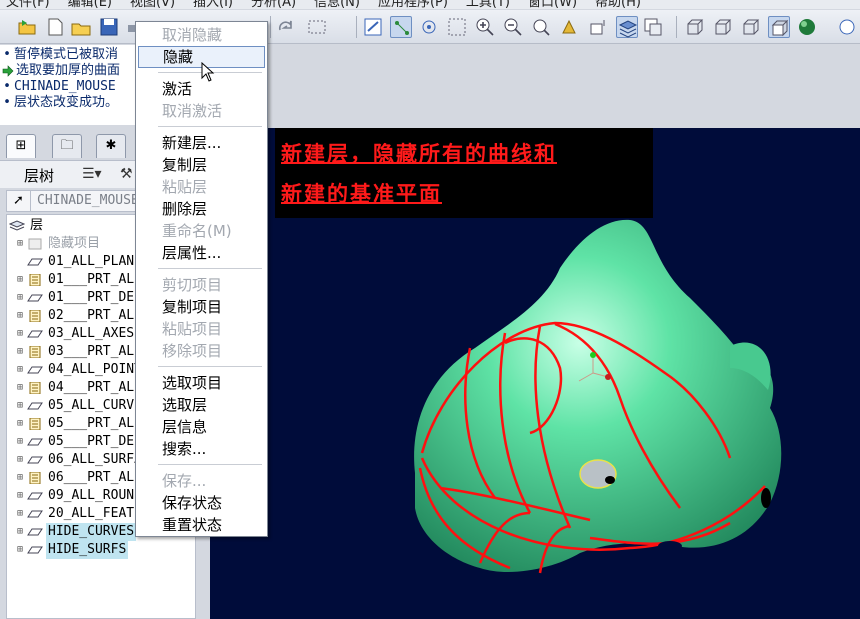 Image resolution: width=860 pixels, height=619 pixels. I want to click on folder-open-icon, so click(81, 27).